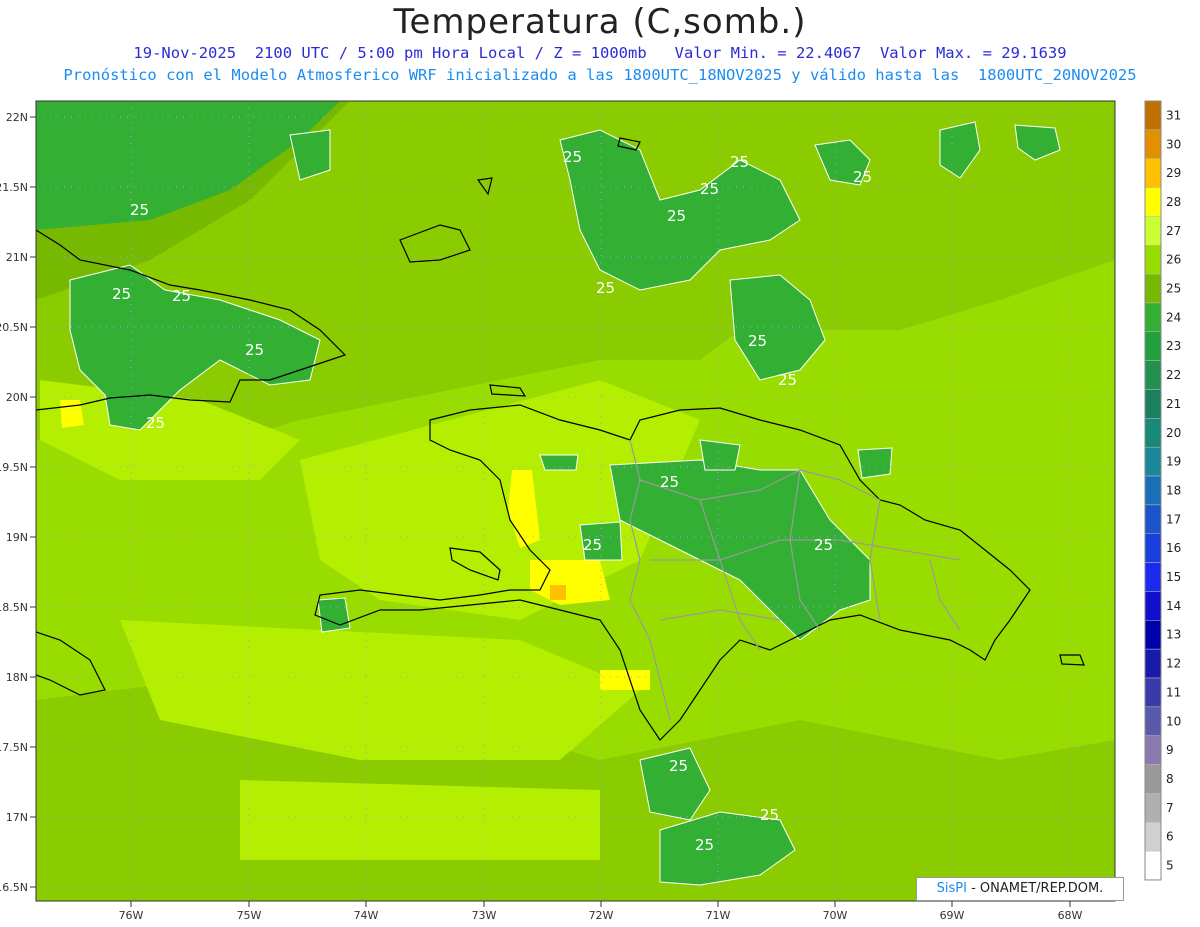  What do you see at coordinates (1173, 231) in the screenshot?
I see `colorbar-label: 27` at bounding box center [1173, 231].